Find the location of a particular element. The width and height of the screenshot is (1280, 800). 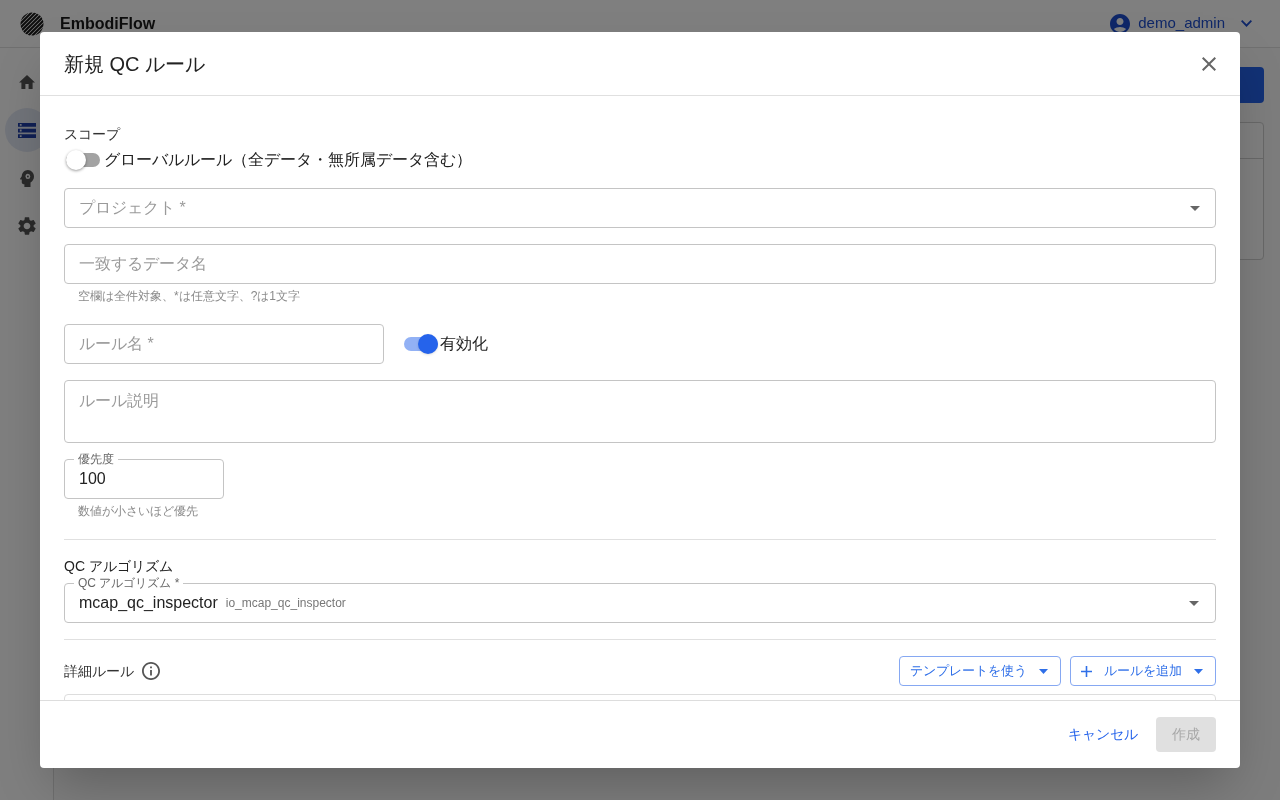

home-icon is located at coordinates (27, 82).